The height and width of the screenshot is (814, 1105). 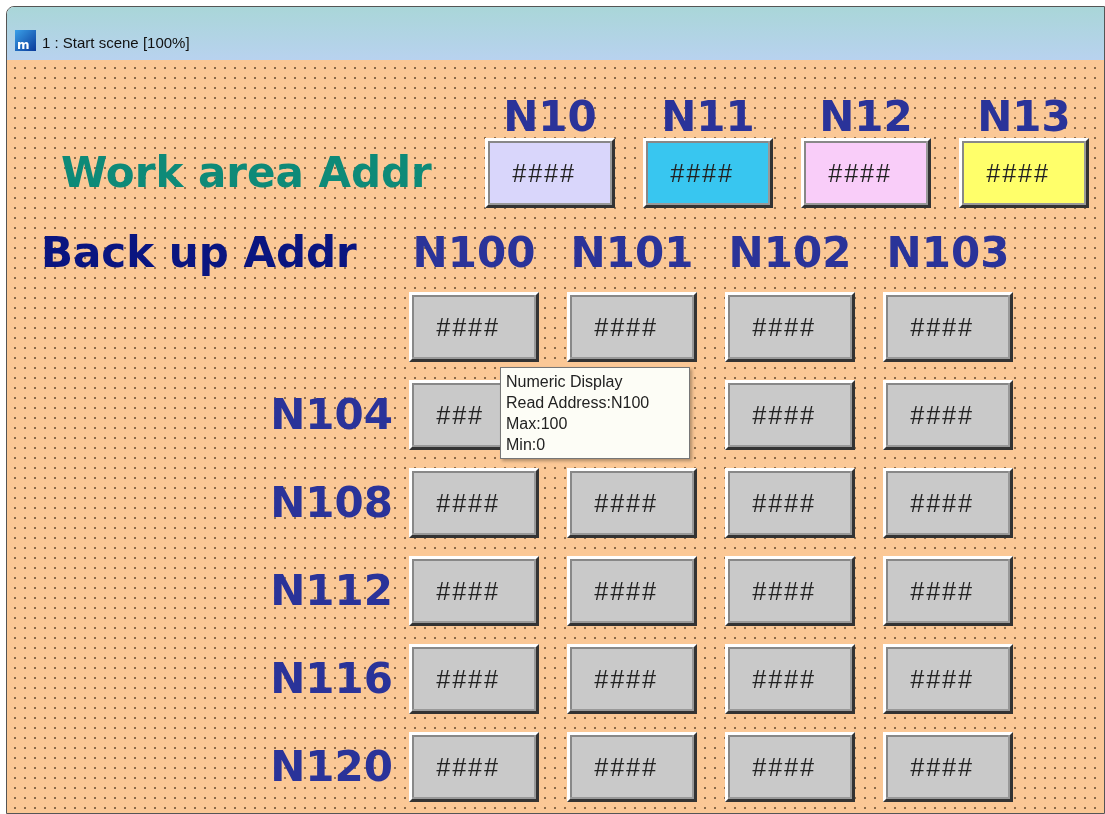 I want to click on section-label: Back up Addr, so click(x=199, y=253).